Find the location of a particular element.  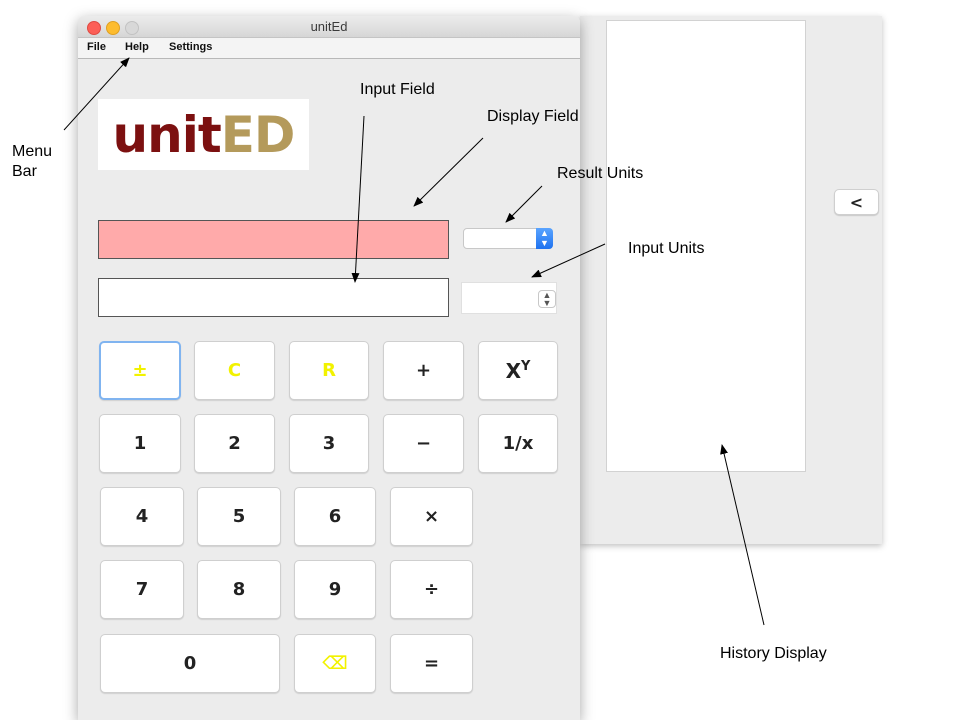

backspace-button: ⌫ is located at coordinates (335, 663).